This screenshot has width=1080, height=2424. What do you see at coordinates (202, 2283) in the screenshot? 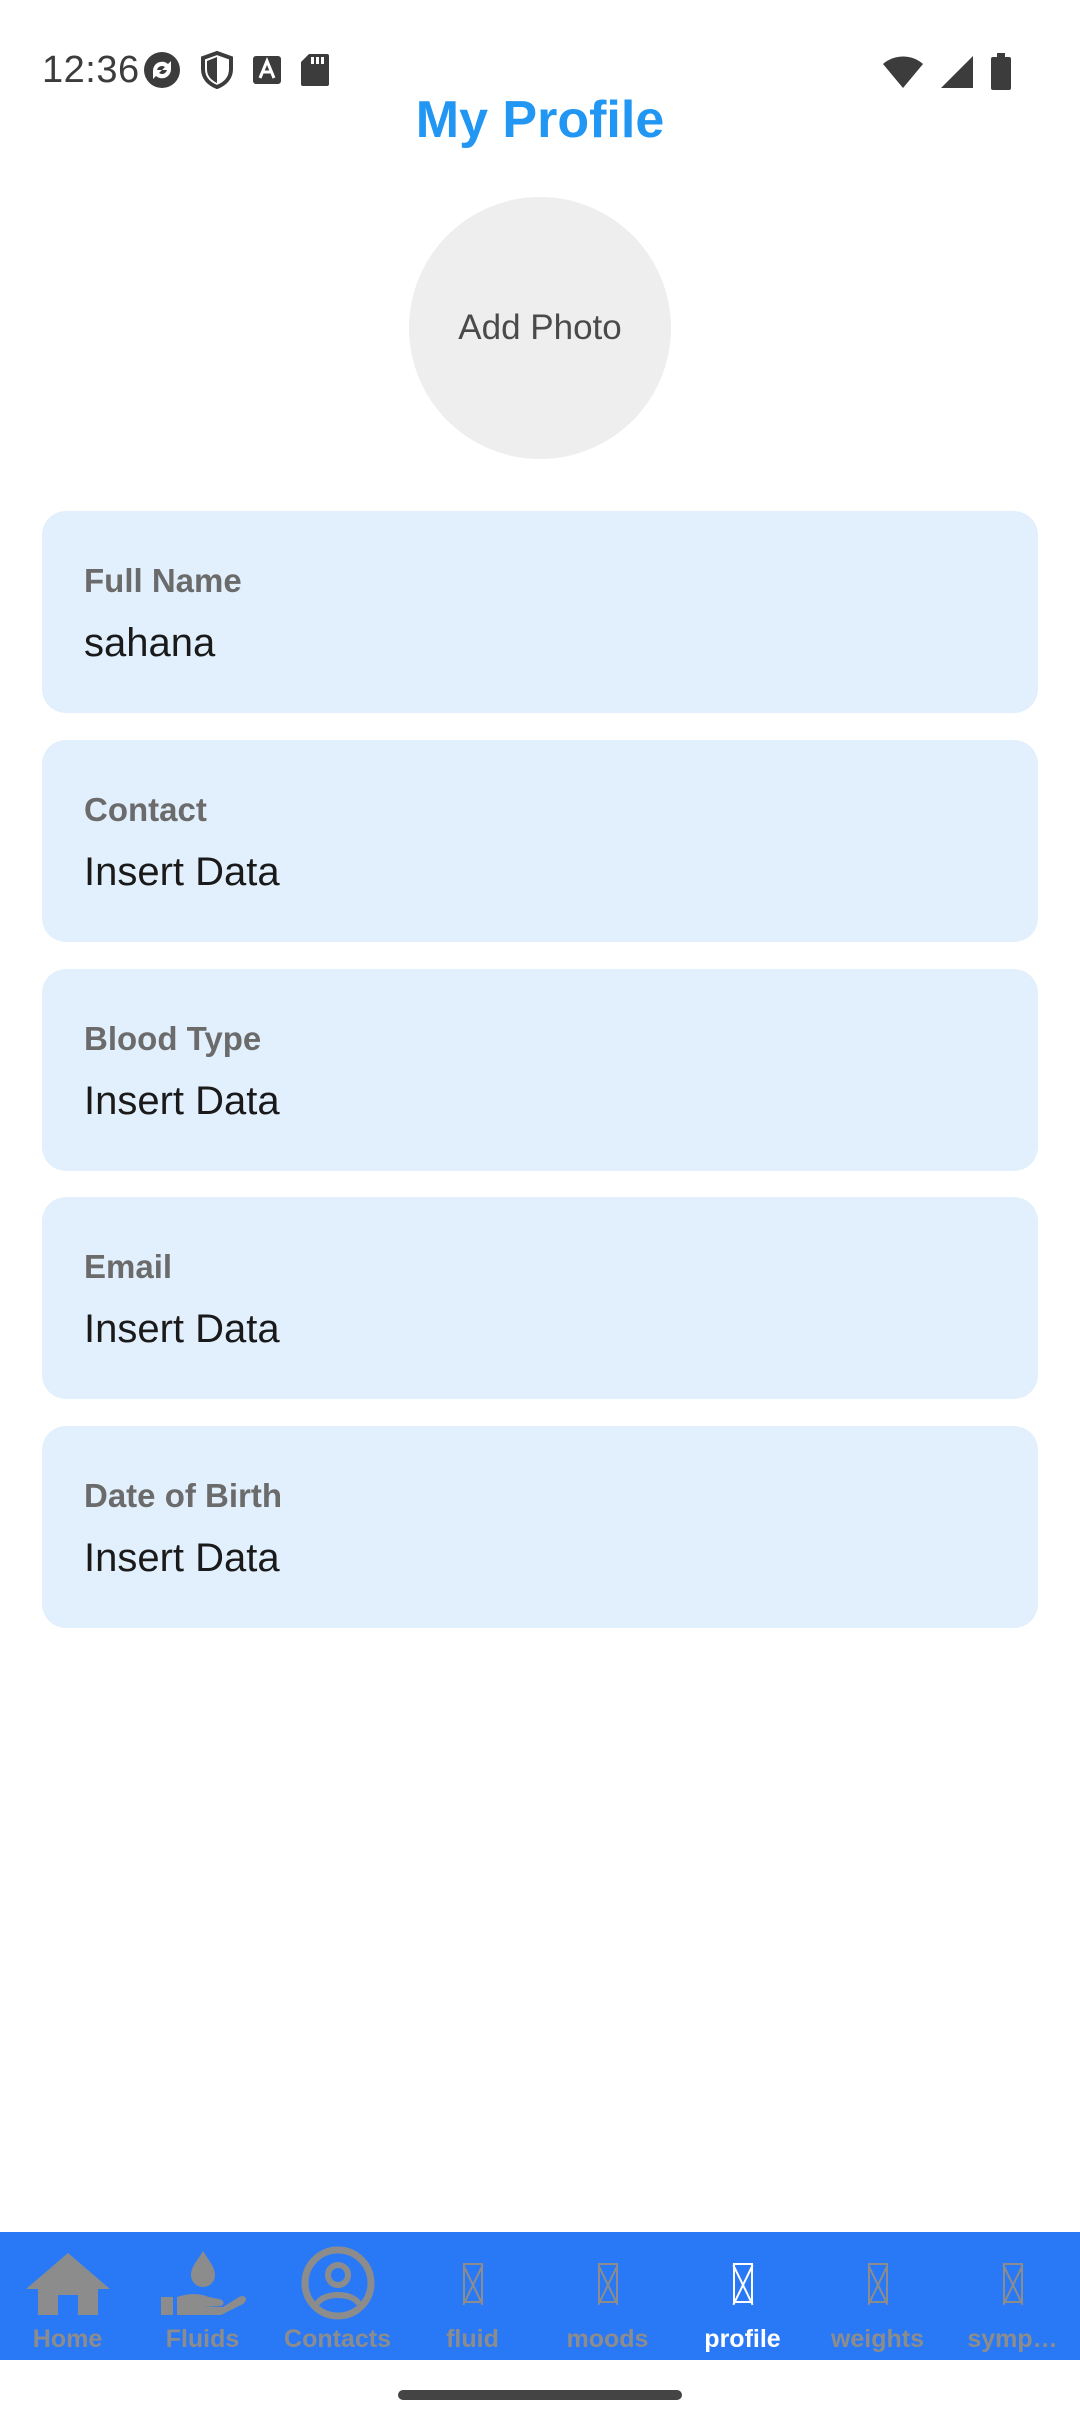
I see `hand-drop-icon` at bounding box center [202, 2283].